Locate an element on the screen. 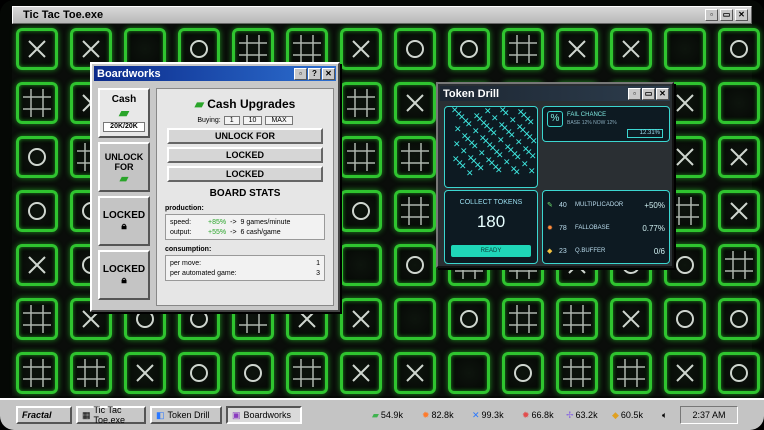  upgrade-level: 23 is located at coordinates (563, 251).